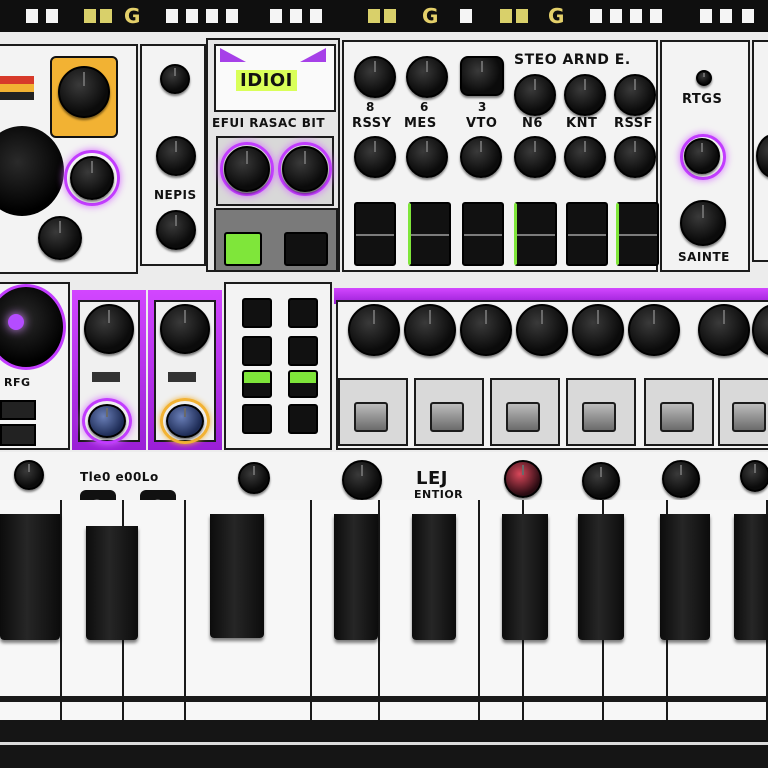 This screenshot has width=768, height=768. I want to click on row-num-2: 6, so click(424, 107).